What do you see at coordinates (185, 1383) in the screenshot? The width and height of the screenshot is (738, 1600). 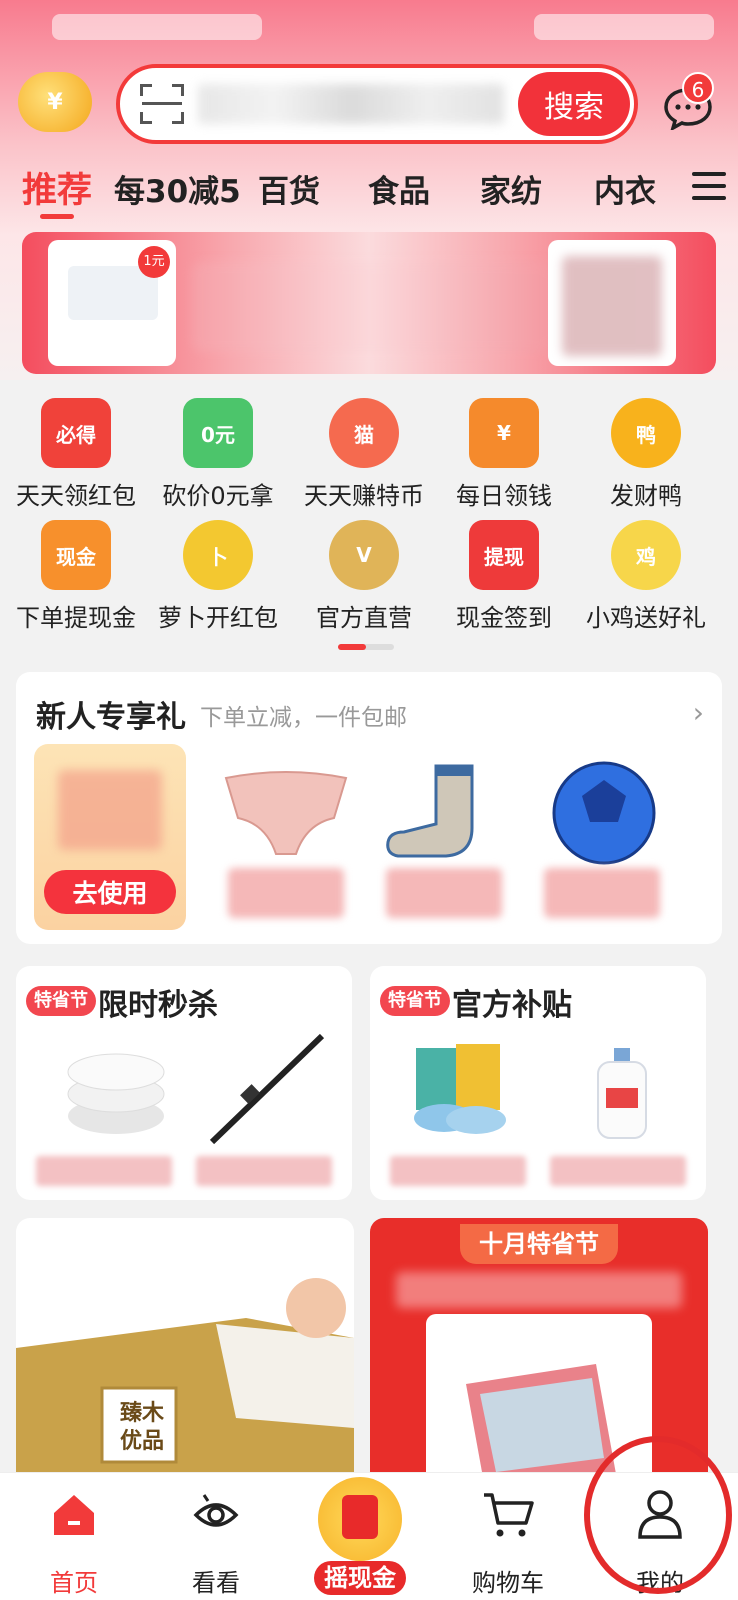 I see `paper-towel-image` at bounding box center [185, 1383].